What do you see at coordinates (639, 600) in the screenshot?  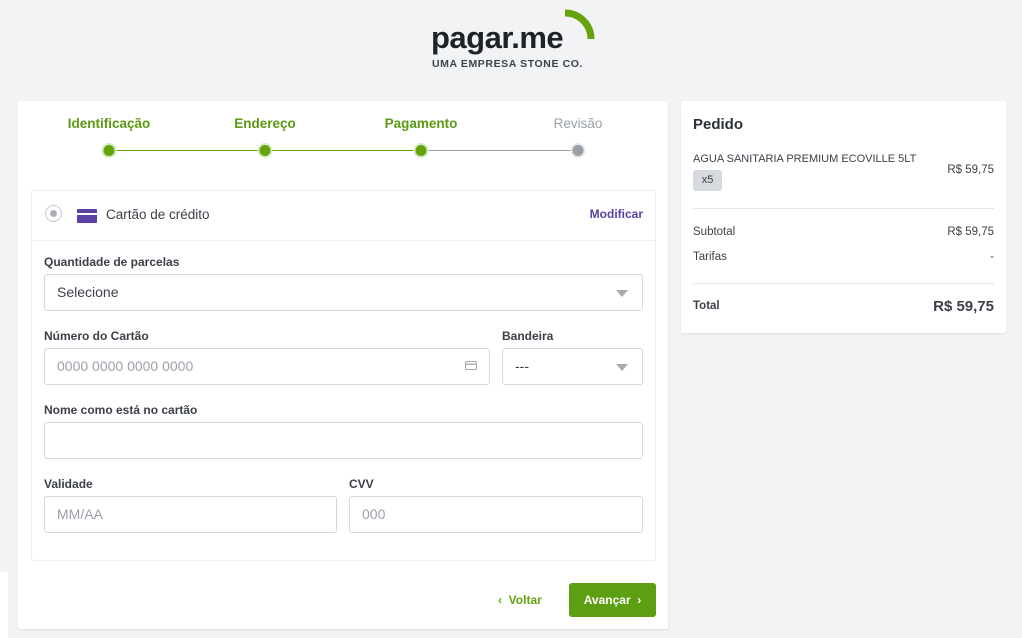 I see `chevron-right-icon: ›` at bounding box center [639, 600].